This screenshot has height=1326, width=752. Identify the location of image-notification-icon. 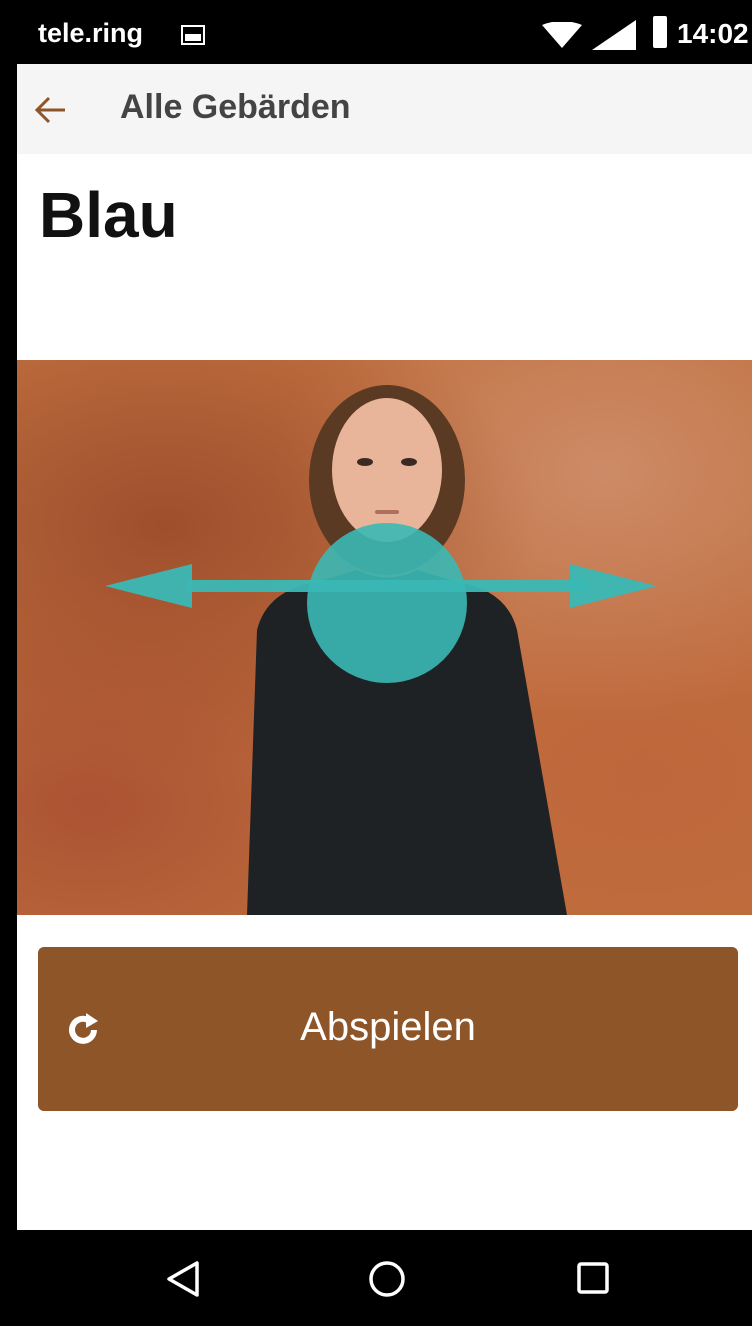
(193, 35).